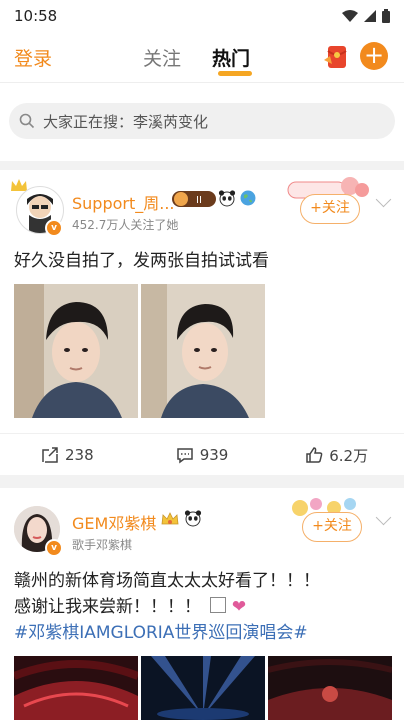  What do you see at coordinates (235, 73) in the screenshot?
I see `active-tab-indicator` at bounding box center [235, 73].